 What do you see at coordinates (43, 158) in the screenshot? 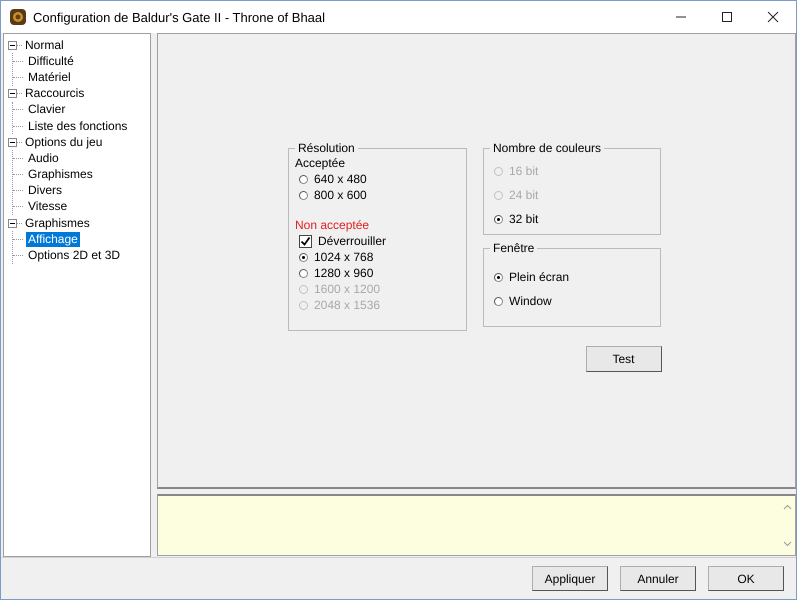
I see `tree-item: Audio` at bounding box center [43, 158].